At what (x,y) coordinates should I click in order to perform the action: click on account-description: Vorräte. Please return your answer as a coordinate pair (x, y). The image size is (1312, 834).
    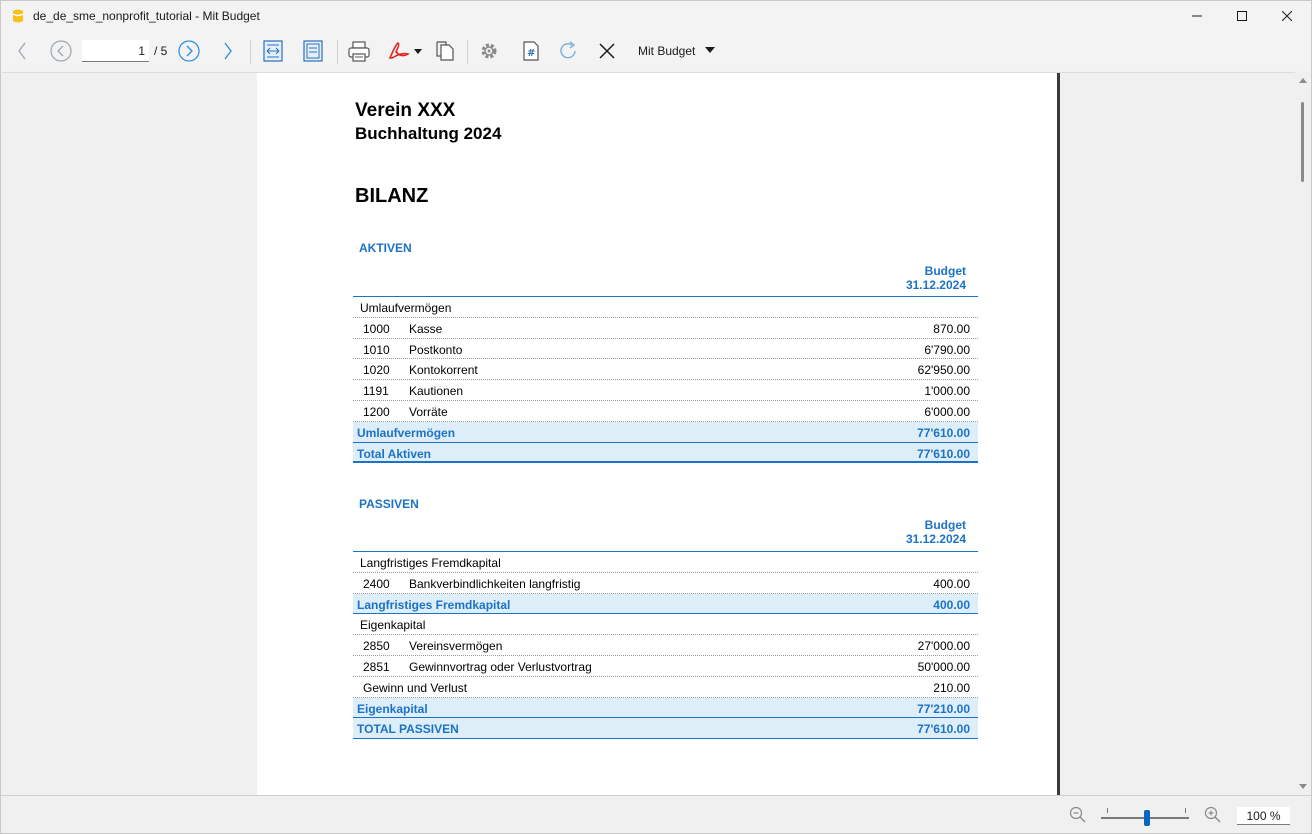
    Looking at the image, I should click on (428, 411).